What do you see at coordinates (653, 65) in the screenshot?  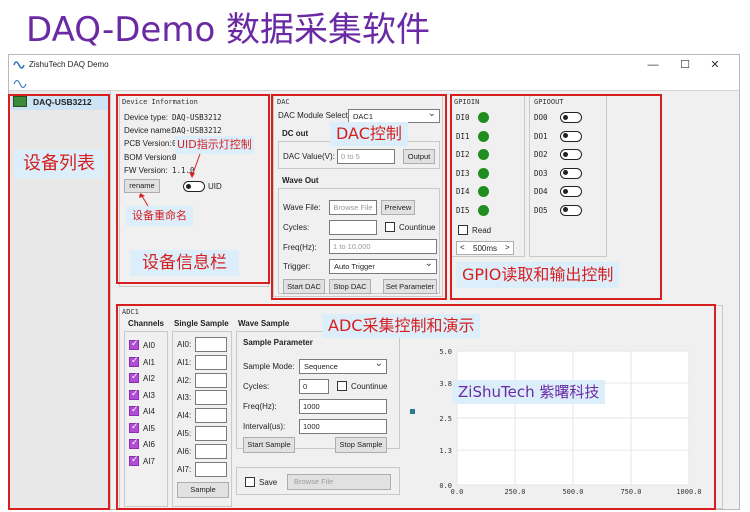 I see `minimize-button: —` at bounding box center [653, 65].